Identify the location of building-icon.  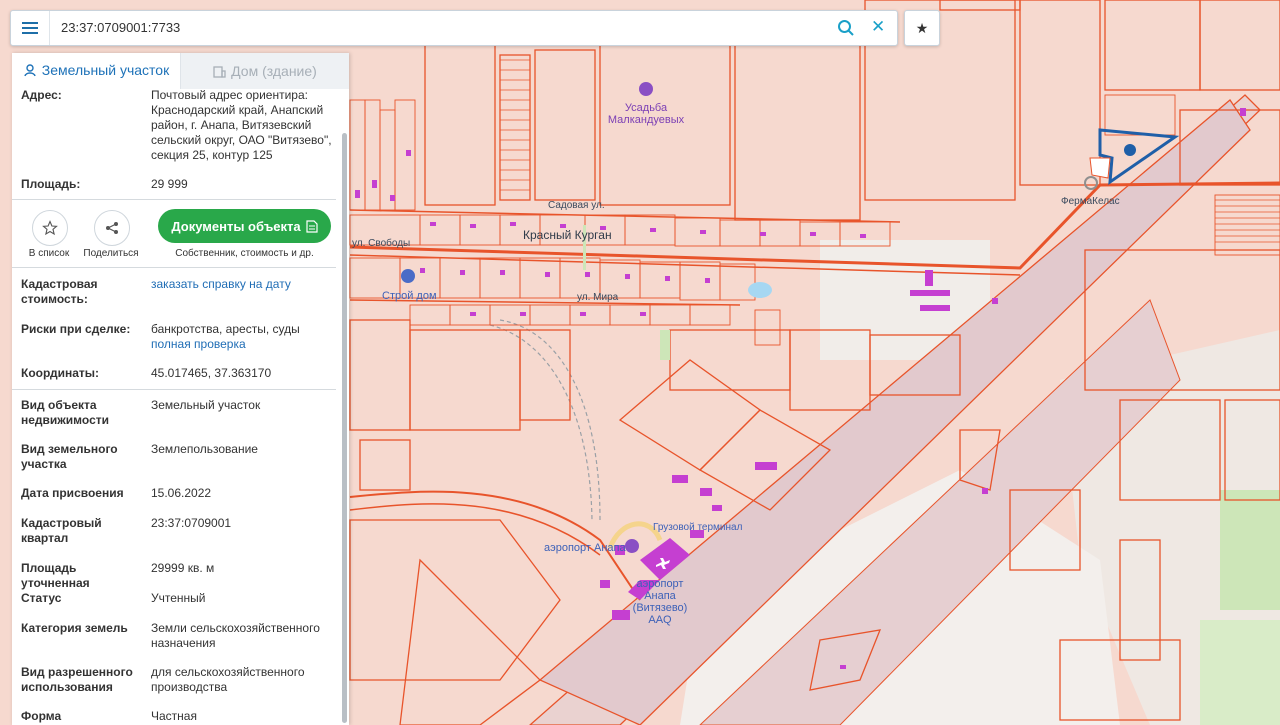
(219, 71).